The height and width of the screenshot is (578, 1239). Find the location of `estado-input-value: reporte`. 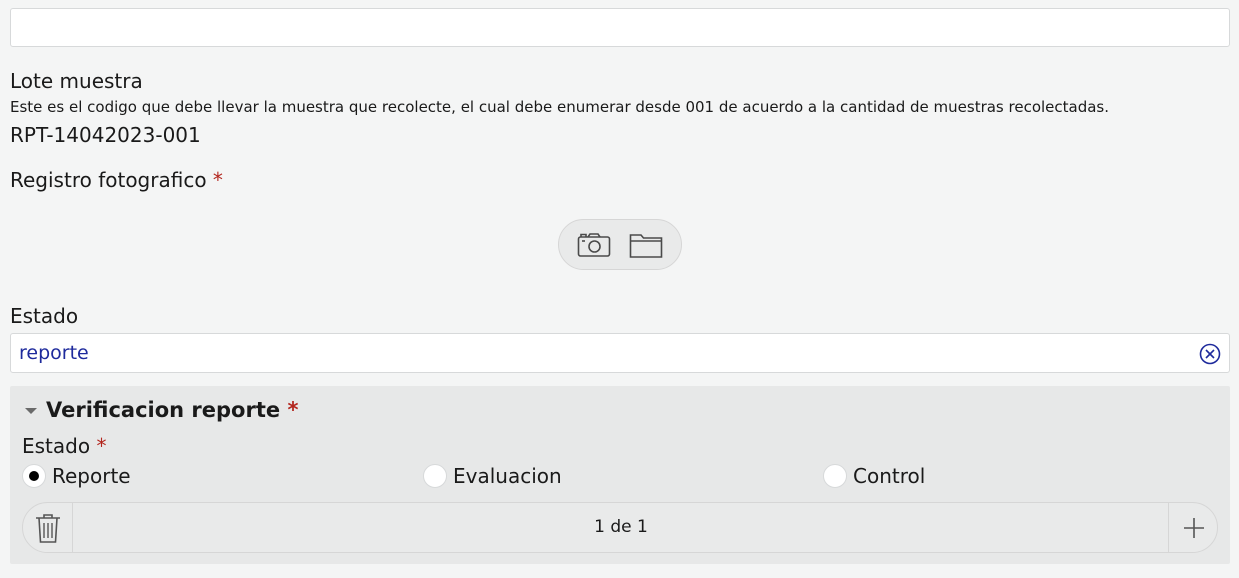

estado-input-value: reporte is located at coordinates (54, 353).